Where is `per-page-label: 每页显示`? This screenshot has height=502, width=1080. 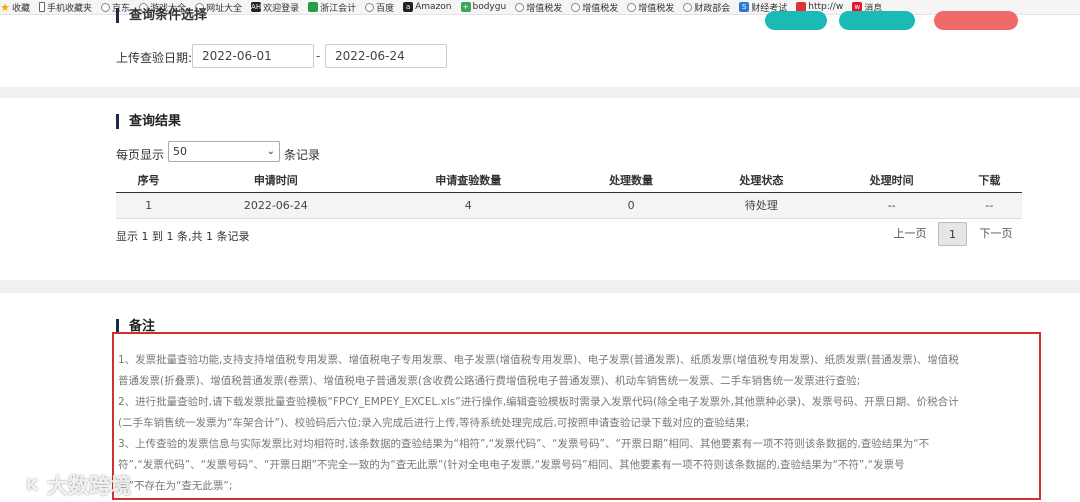
per-page-label: 每页显示 is located at coordinates (140, 155).